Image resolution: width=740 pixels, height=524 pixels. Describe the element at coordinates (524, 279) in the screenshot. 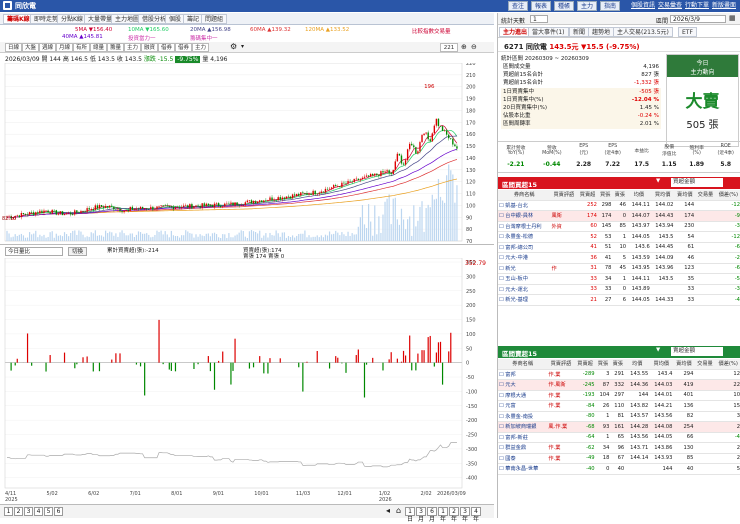

I see `broker-name: ☐ 玉山-板中` at that location.